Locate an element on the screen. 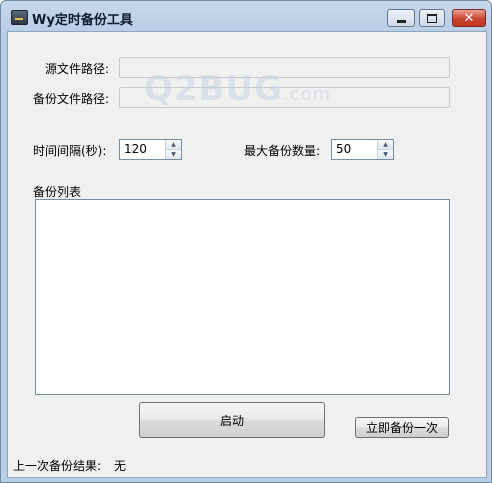 The width and height of the screenshot is (492, 483). maximize-icon is located at coordinates (432, 18).